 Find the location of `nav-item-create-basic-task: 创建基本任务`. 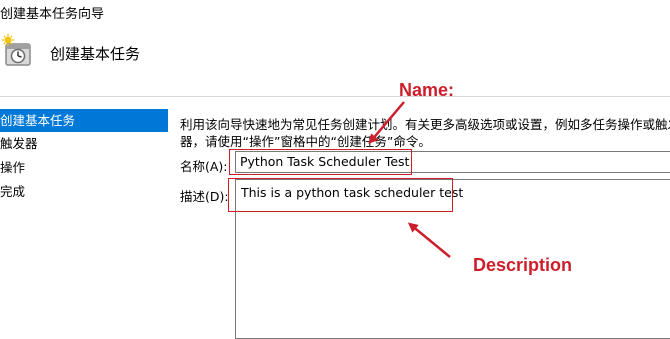

nav-item-create-basic-task: 创建基本任务 is located at coordinates (84, 120).